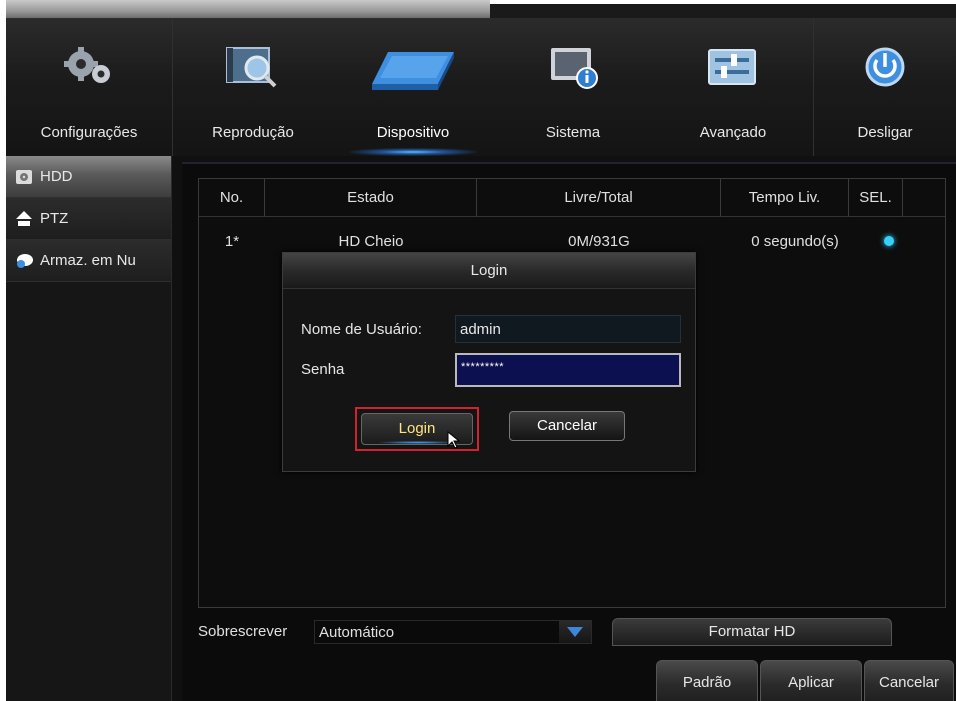 The width and height of the screenshot is (956, 701). What do you see at coordinates (253, 67) in the screenshot?
I see `playback-search-icon` at bounding box center [253, 67].